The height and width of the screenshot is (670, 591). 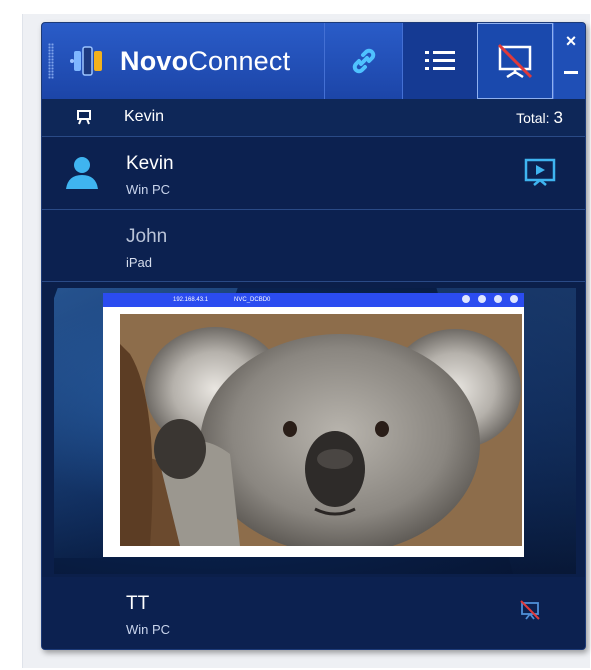 I want to click on brand: NovoConnect, so click(x=192, y=61).